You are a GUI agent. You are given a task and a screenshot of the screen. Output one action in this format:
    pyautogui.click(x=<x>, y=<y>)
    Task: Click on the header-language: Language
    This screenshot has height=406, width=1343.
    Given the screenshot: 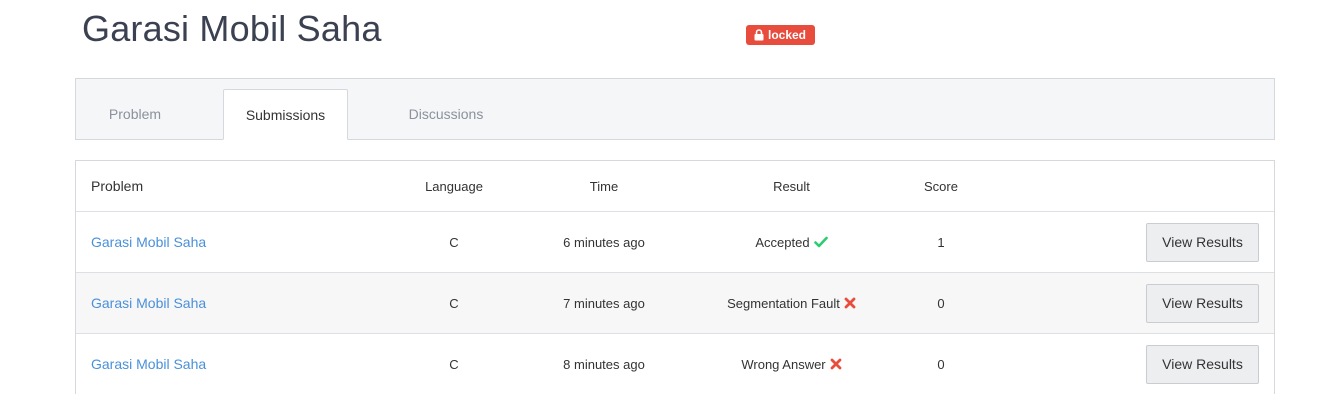 What is the action you would take?
    pyautogui.click(x=454, y=186)
    